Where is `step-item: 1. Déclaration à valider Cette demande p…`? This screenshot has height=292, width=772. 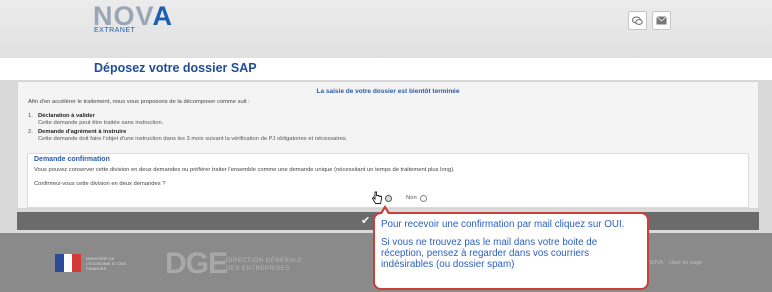 step-item: 1. Déclaration à valider Cette demande p… is located at coordinates (187, 120).